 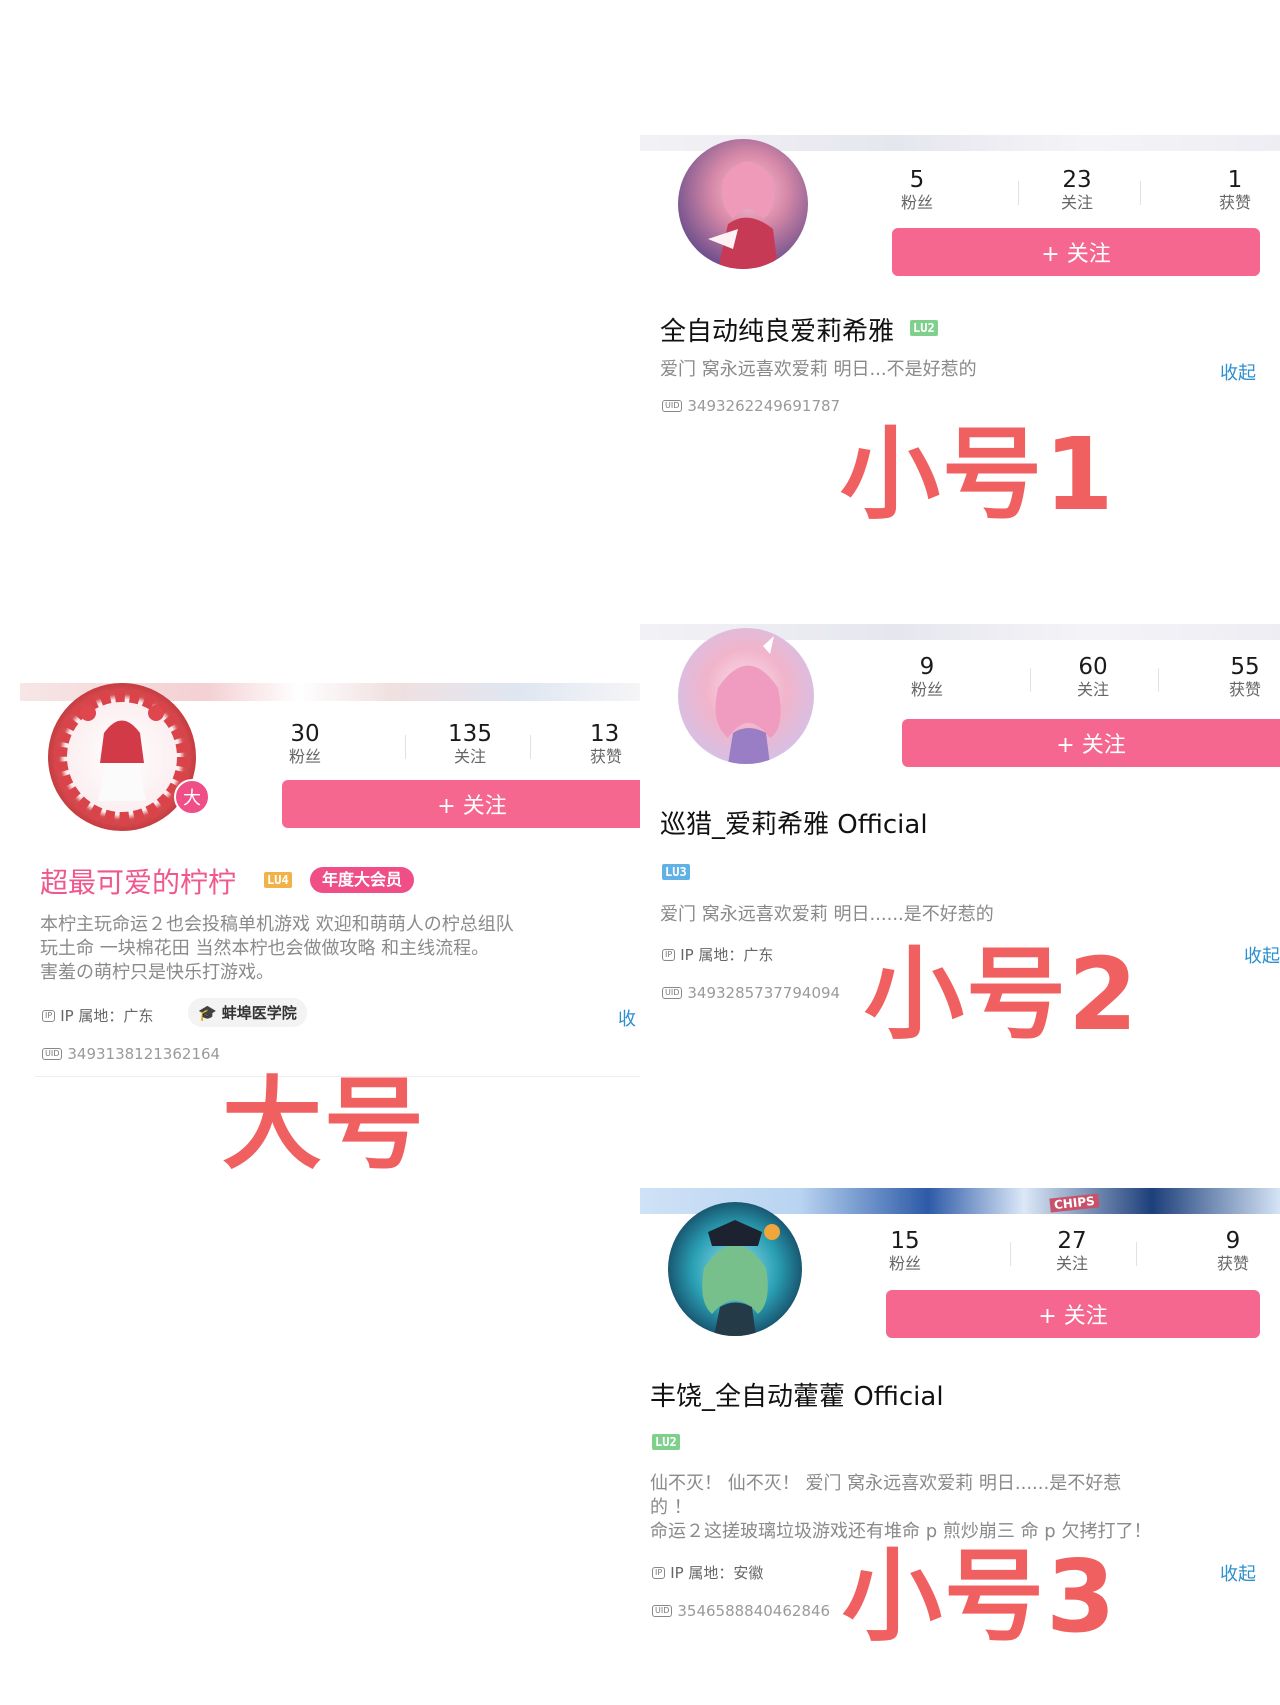 I want to click on stat-number: 23, so click(x=1077, y=180).